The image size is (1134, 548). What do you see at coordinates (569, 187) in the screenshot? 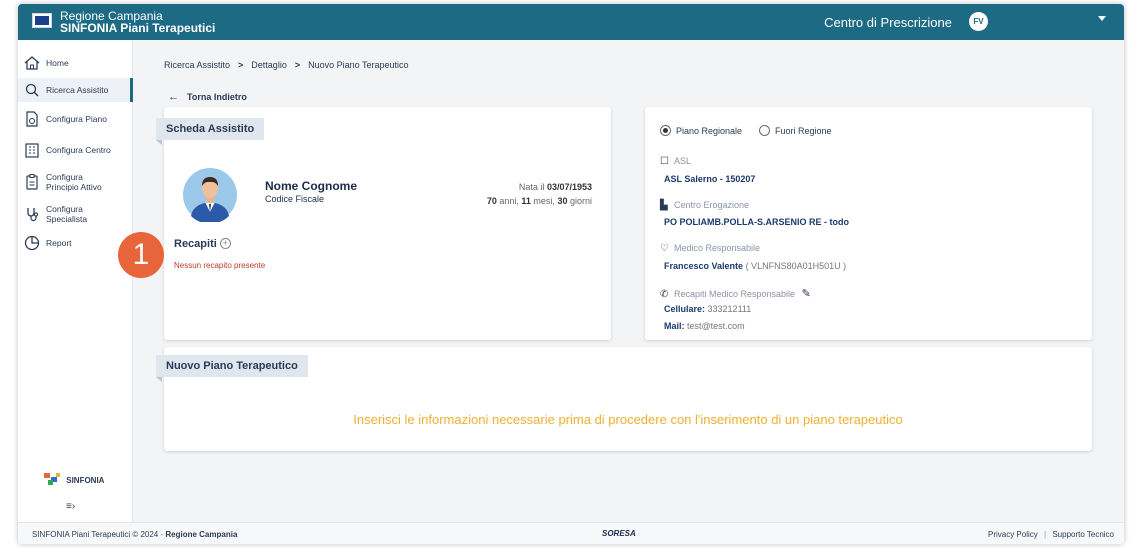
I see `birth-date-value: 03/07/1953` at bounding box center [569, 187].